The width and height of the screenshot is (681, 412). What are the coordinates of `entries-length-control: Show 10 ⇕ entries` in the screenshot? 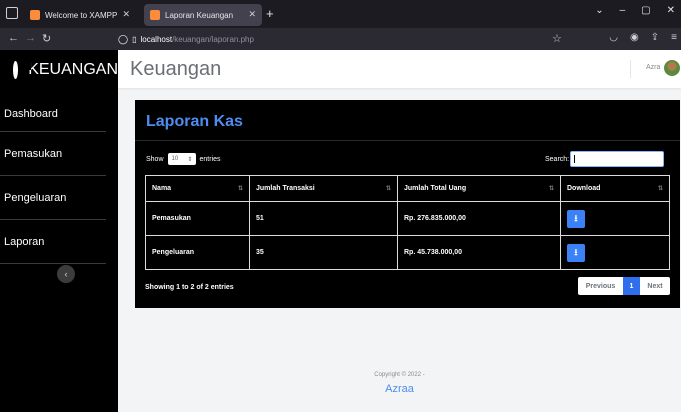 It's located at (183, 159).